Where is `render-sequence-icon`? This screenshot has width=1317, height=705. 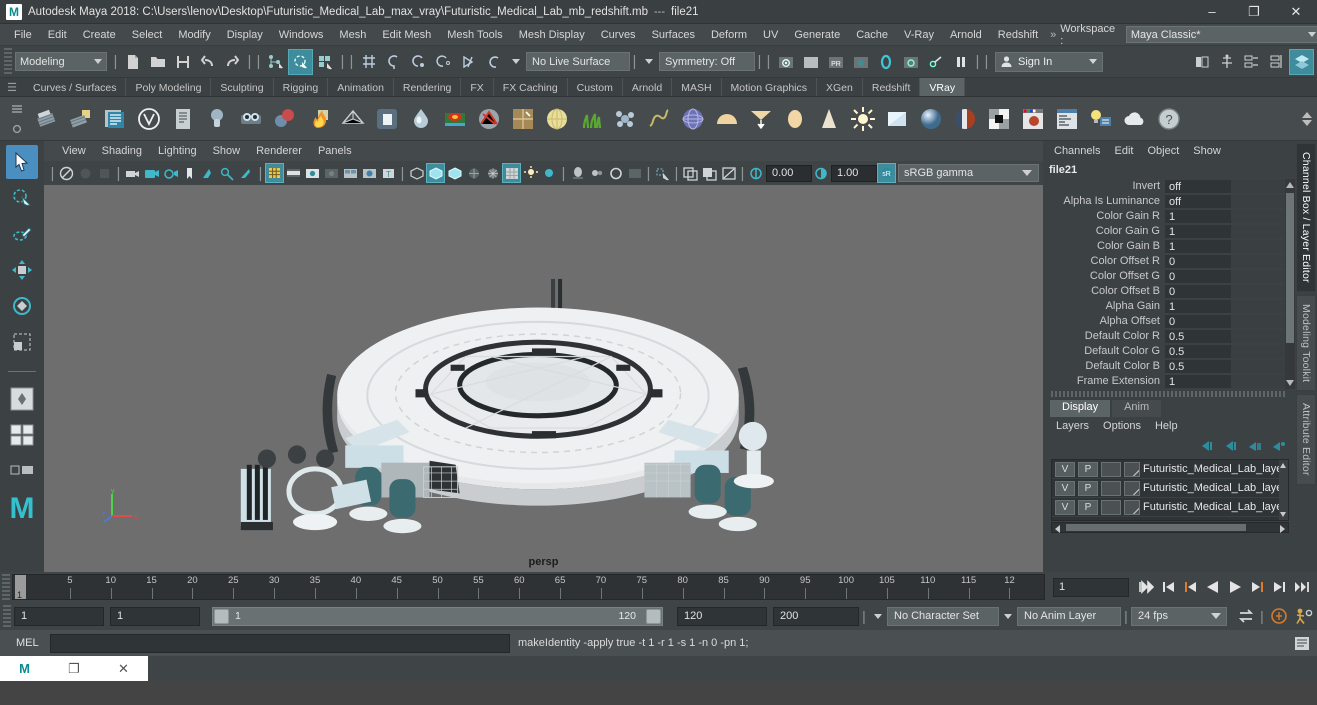 render-sequence-icon is located at coordinates (910, 62).